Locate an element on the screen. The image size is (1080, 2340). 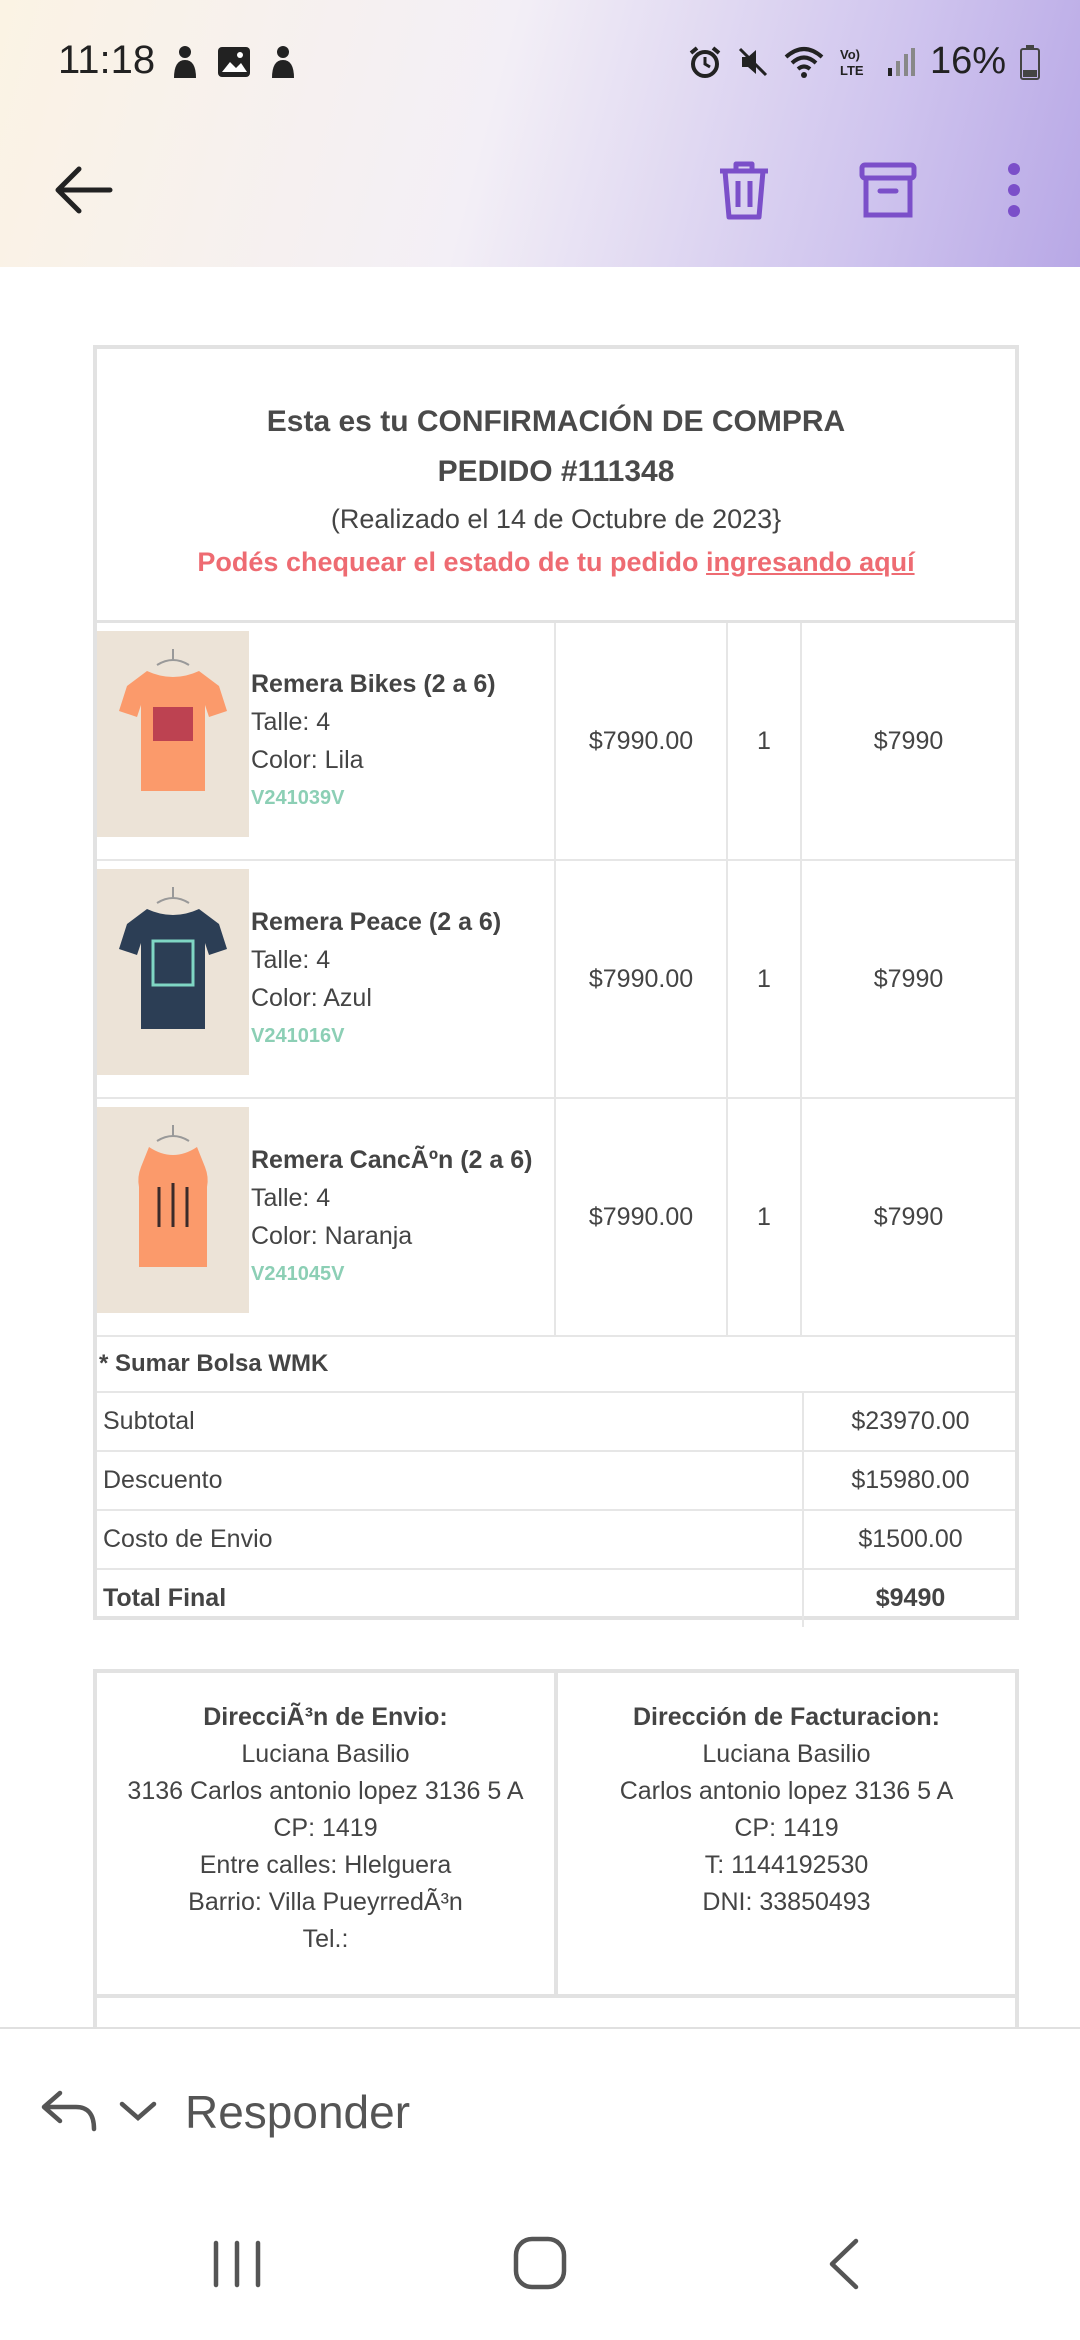
volte-icon: Vo)LTE is located at coordinates (852, 62).